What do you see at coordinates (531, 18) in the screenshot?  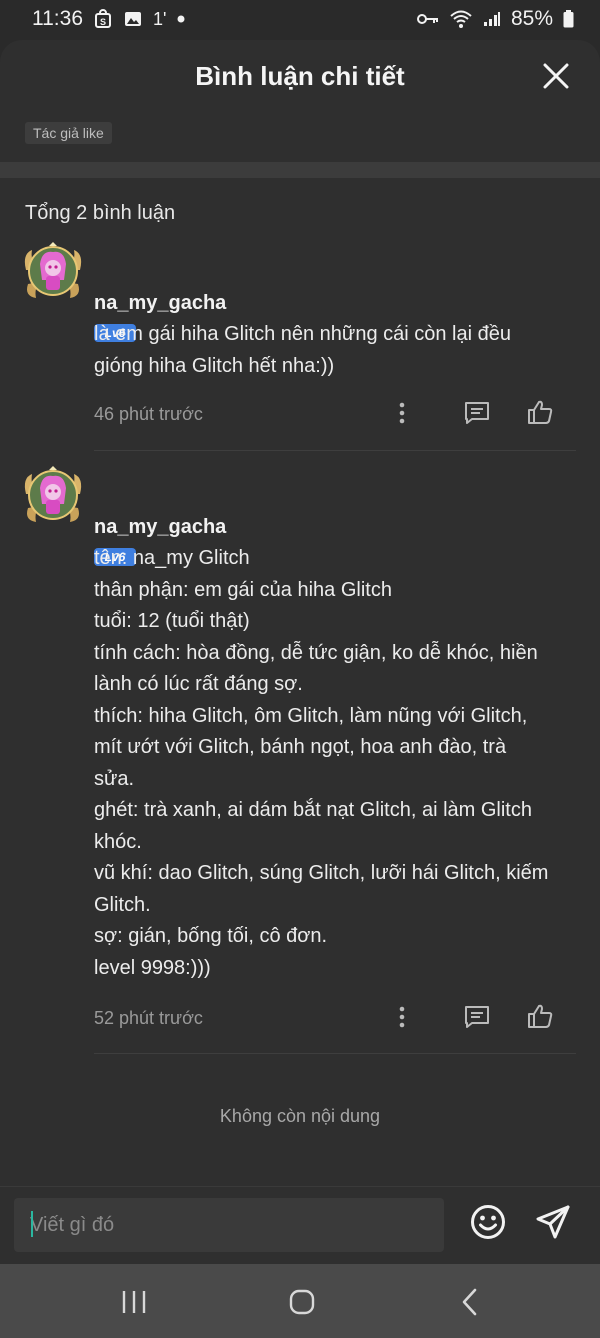 I see `battery-percent: 85%` at bounding box center [531, 18].